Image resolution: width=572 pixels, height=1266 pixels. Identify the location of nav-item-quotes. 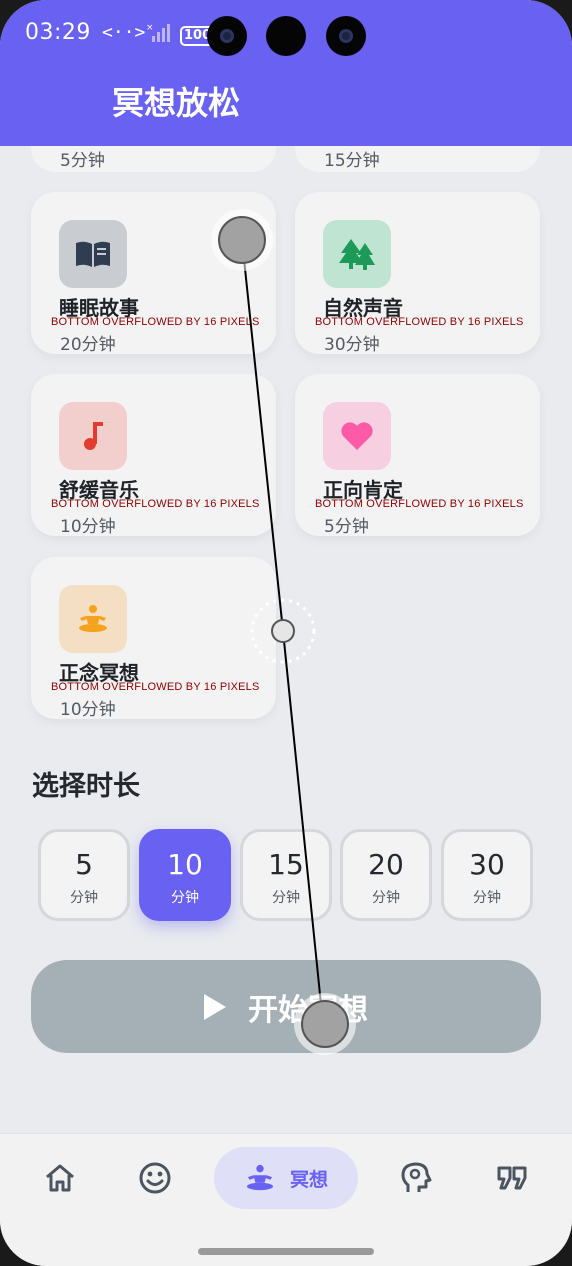
(512, 1178).